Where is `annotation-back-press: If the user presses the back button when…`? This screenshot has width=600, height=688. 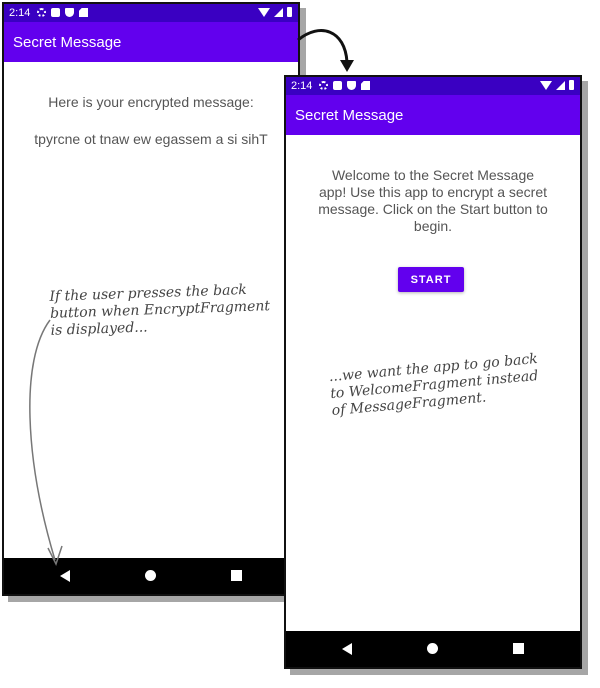
annotation-back-press: If the user presses the back button when… is located at coordinates (160, 310).